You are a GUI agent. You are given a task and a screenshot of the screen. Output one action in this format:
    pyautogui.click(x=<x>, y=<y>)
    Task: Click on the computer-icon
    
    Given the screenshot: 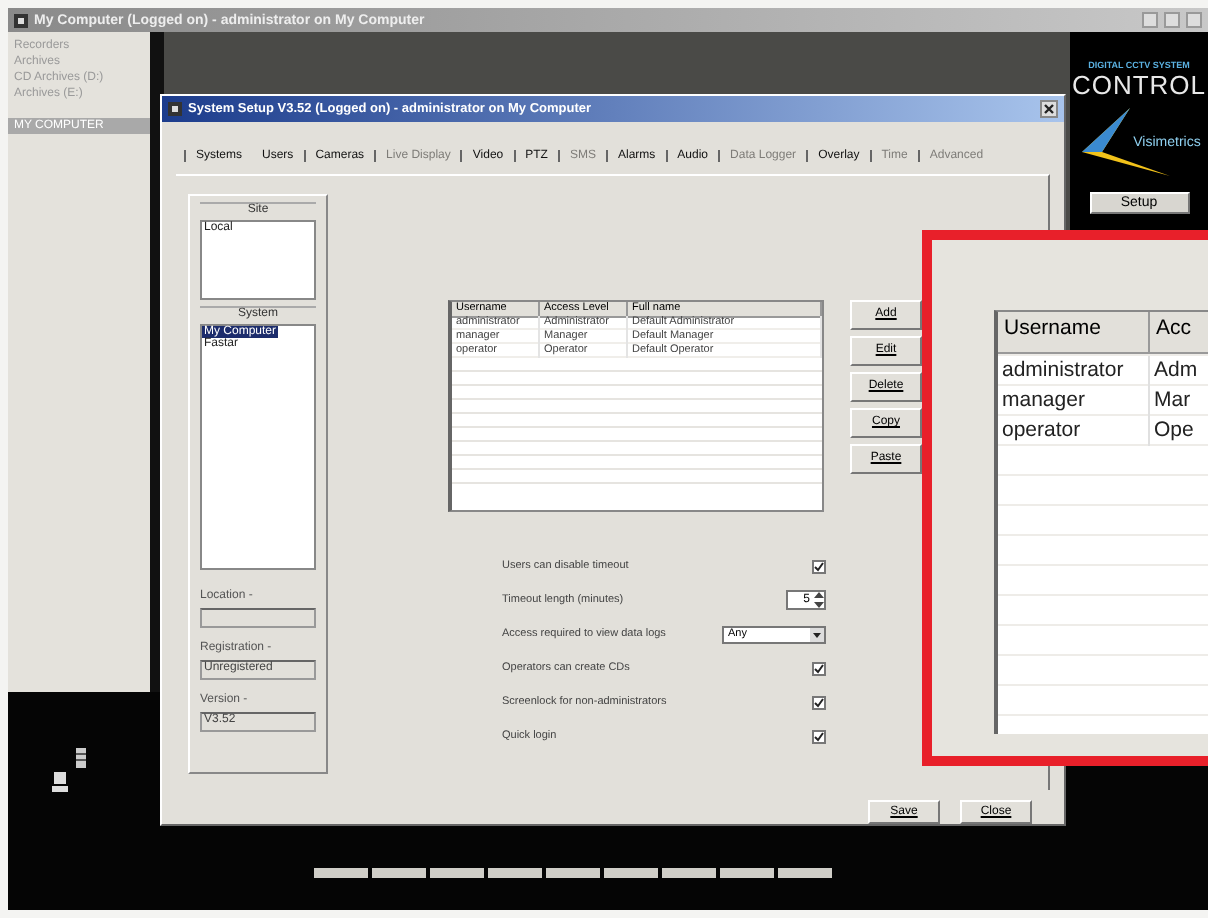 What is the action you would take?
    pyautogui.click(x=60, y=782)
    